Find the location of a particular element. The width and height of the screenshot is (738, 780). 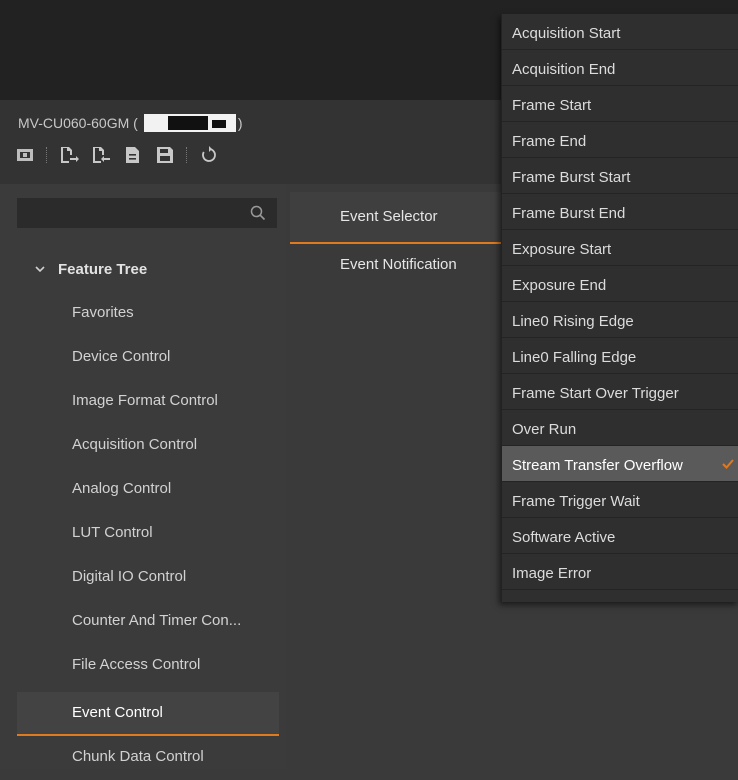

option-label: Image Error is located at coordinates (552, 573).